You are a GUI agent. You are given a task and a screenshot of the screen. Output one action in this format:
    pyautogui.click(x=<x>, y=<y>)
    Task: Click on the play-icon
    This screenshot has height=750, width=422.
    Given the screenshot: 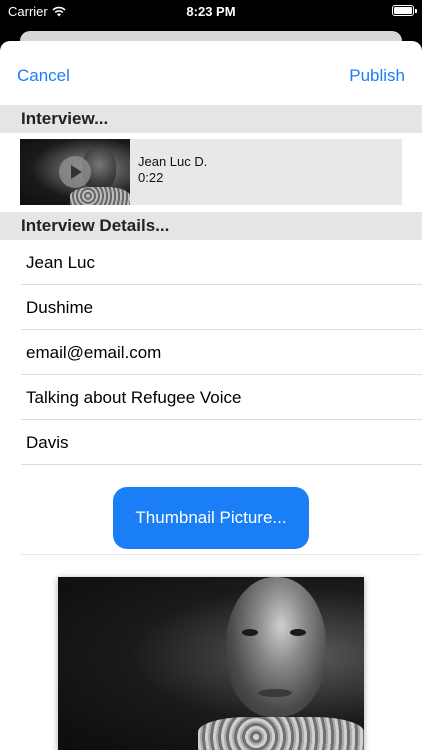 What is the action you would take?
    pyautogui.click(x=75, y=172)
    